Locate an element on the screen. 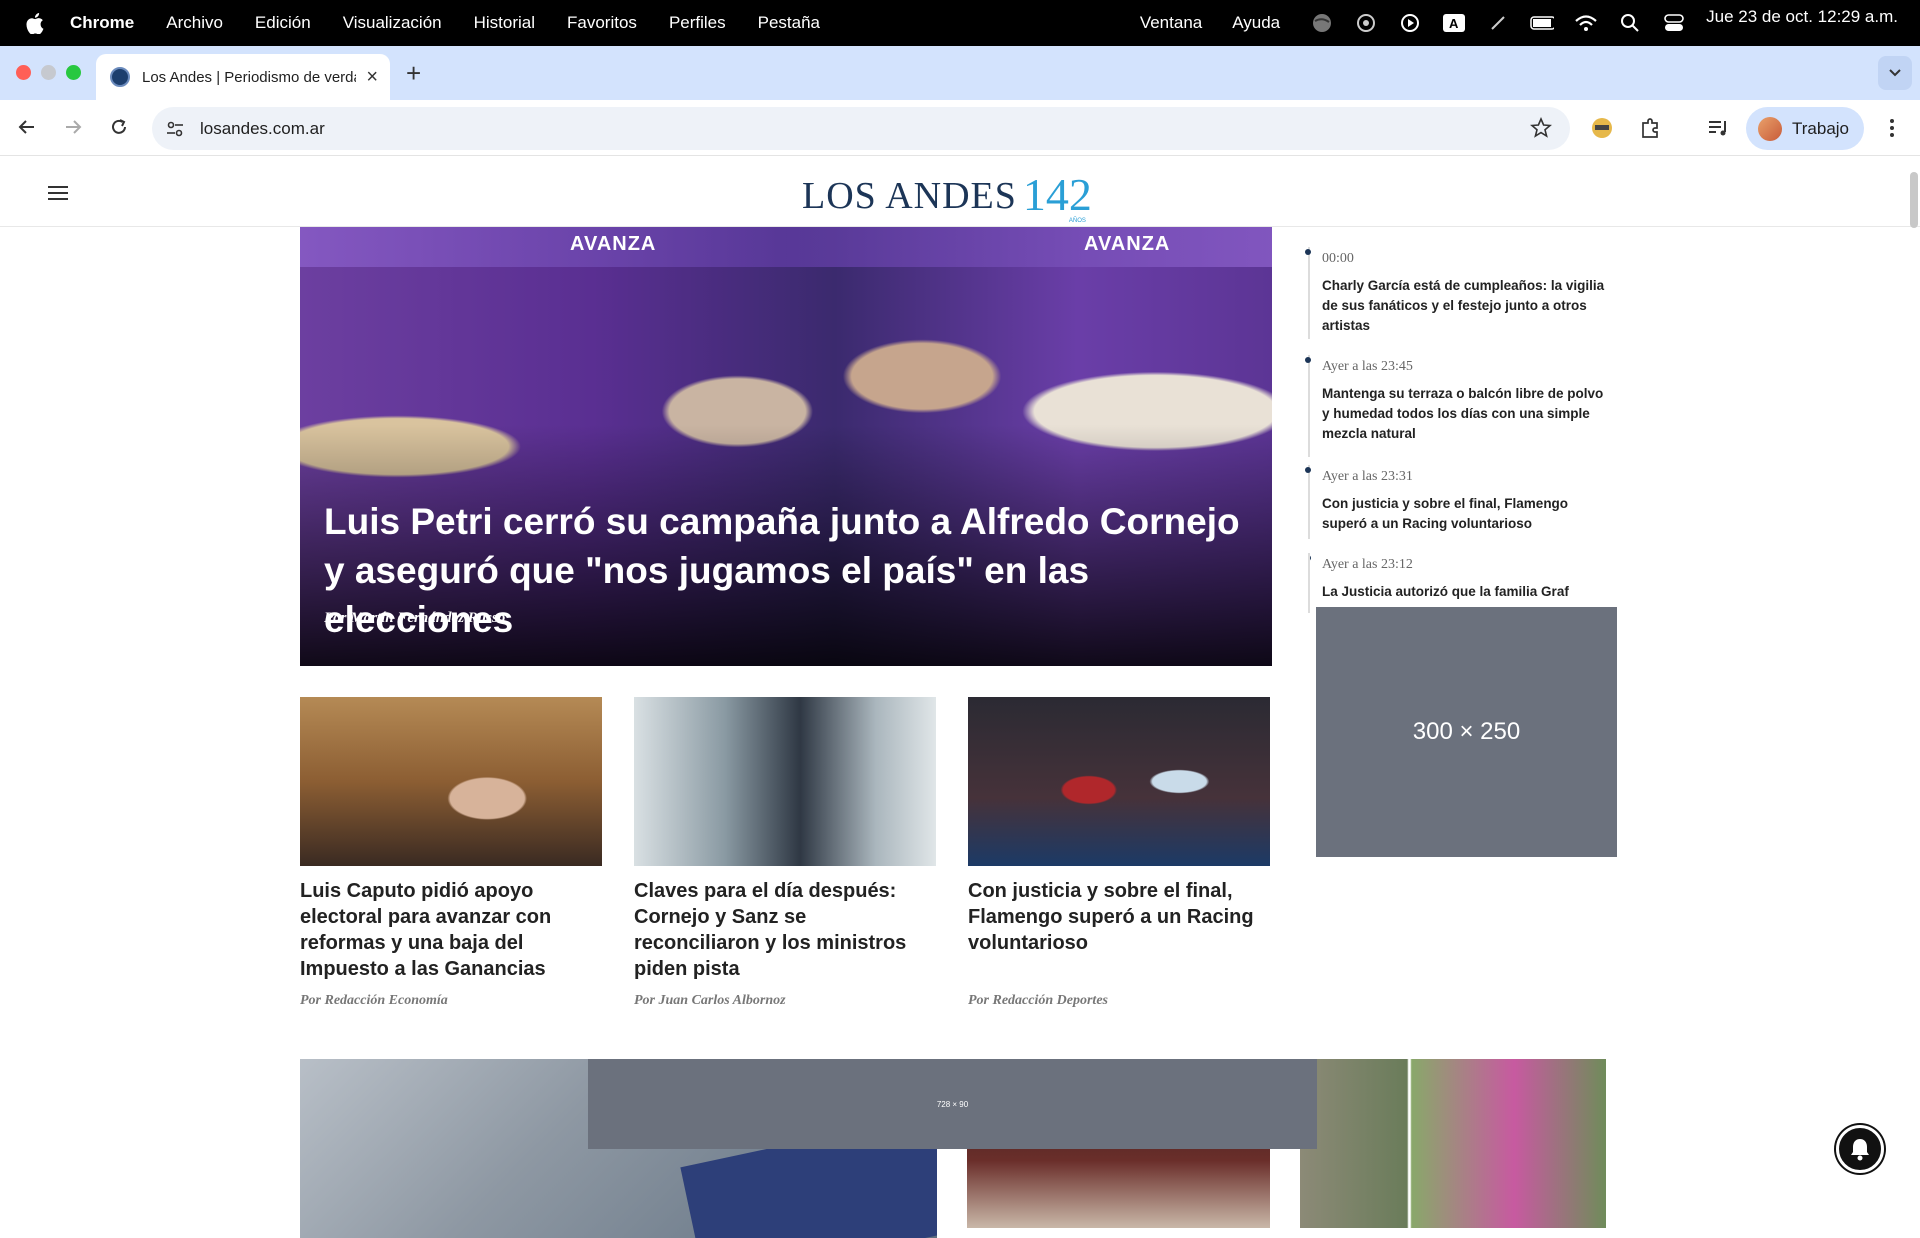 The width and height of the screenshot is (1920, 1238). address-bar: losandes.com.ar is located at coordinates (861, 128).